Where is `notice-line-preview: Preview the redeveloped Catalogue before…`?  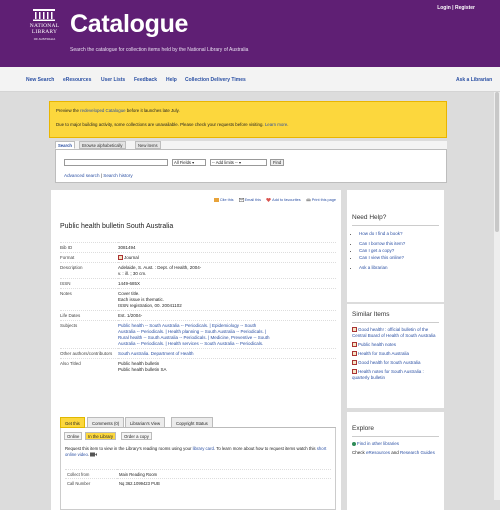
notice-line-preview: Preview the redeveloped Catalogue before… is located at coordinates (118, 110).